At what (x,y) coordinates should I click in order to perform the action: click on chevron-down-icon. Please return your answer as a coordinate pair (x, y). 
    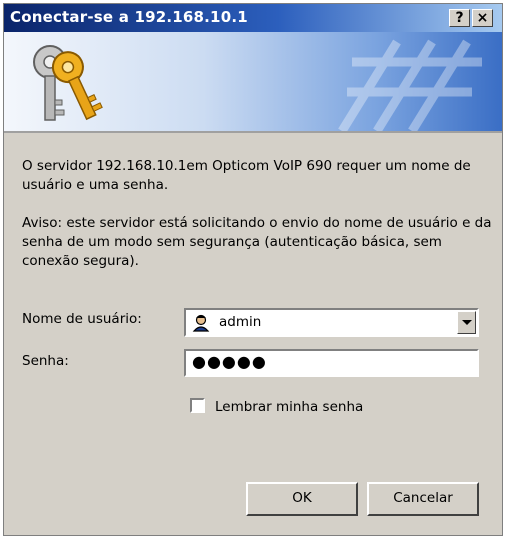
    Looking at the image, I should click on (466, 322).